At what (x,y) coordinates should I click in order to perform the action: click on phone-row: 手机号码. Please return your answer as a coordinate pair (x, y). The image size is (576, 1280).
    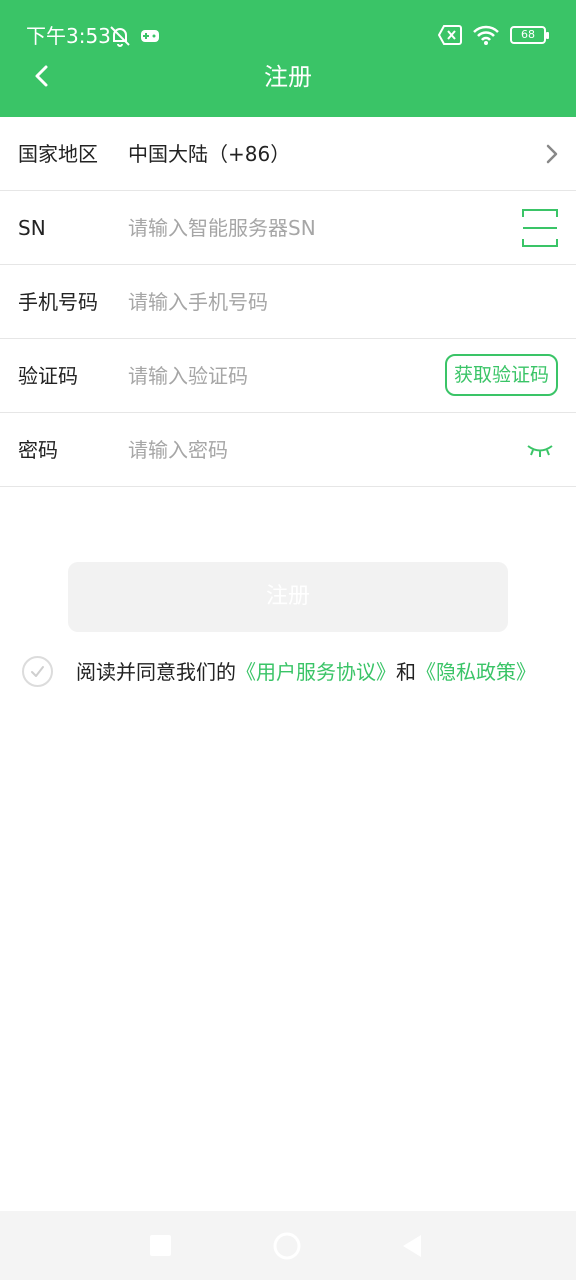
    Looking at the image, I should click on (288, 302).